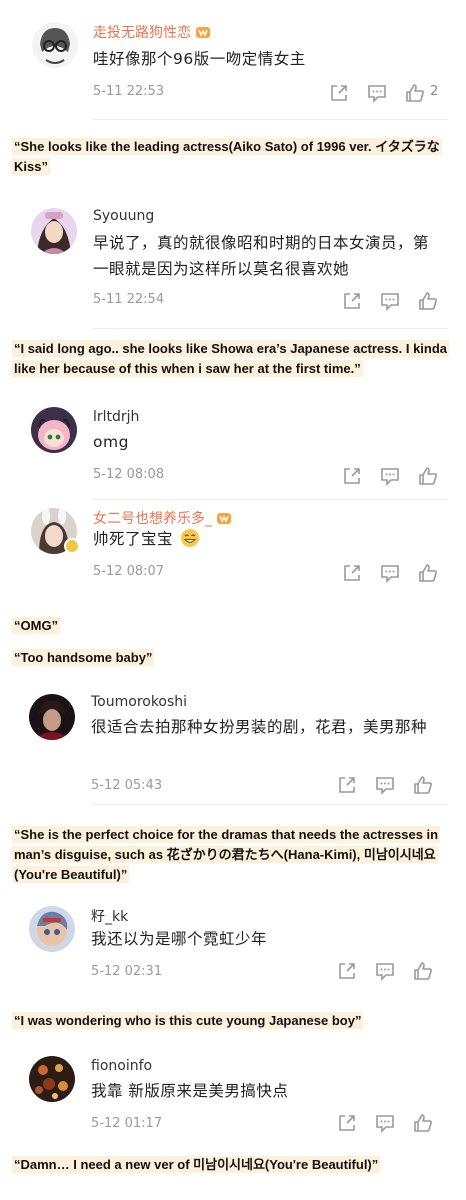 This screenshot has height=1200, width=466. What do you see at coordinates (261, 256) in the screenshot?
I see `comment-text: 早说了，真的就很像昭和时期的日本女演员，第一眼就是因为这样所以莫名很喜欢她` at bounding box center [261, 256].